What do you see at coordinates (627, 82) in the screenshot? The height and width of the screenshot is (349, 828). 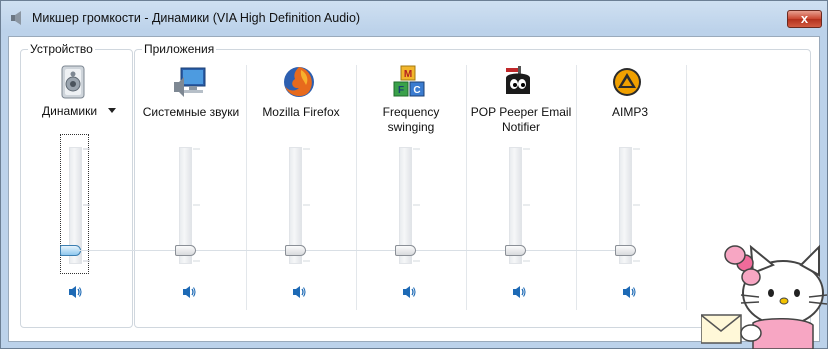 I see `aimp3-icon` at bounding box center [627, 82].